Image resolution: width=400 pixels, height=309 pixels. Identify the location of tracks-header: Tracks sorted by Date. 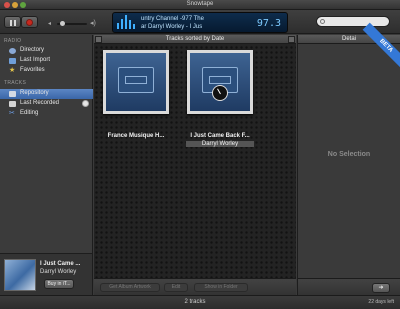
(195, 39).